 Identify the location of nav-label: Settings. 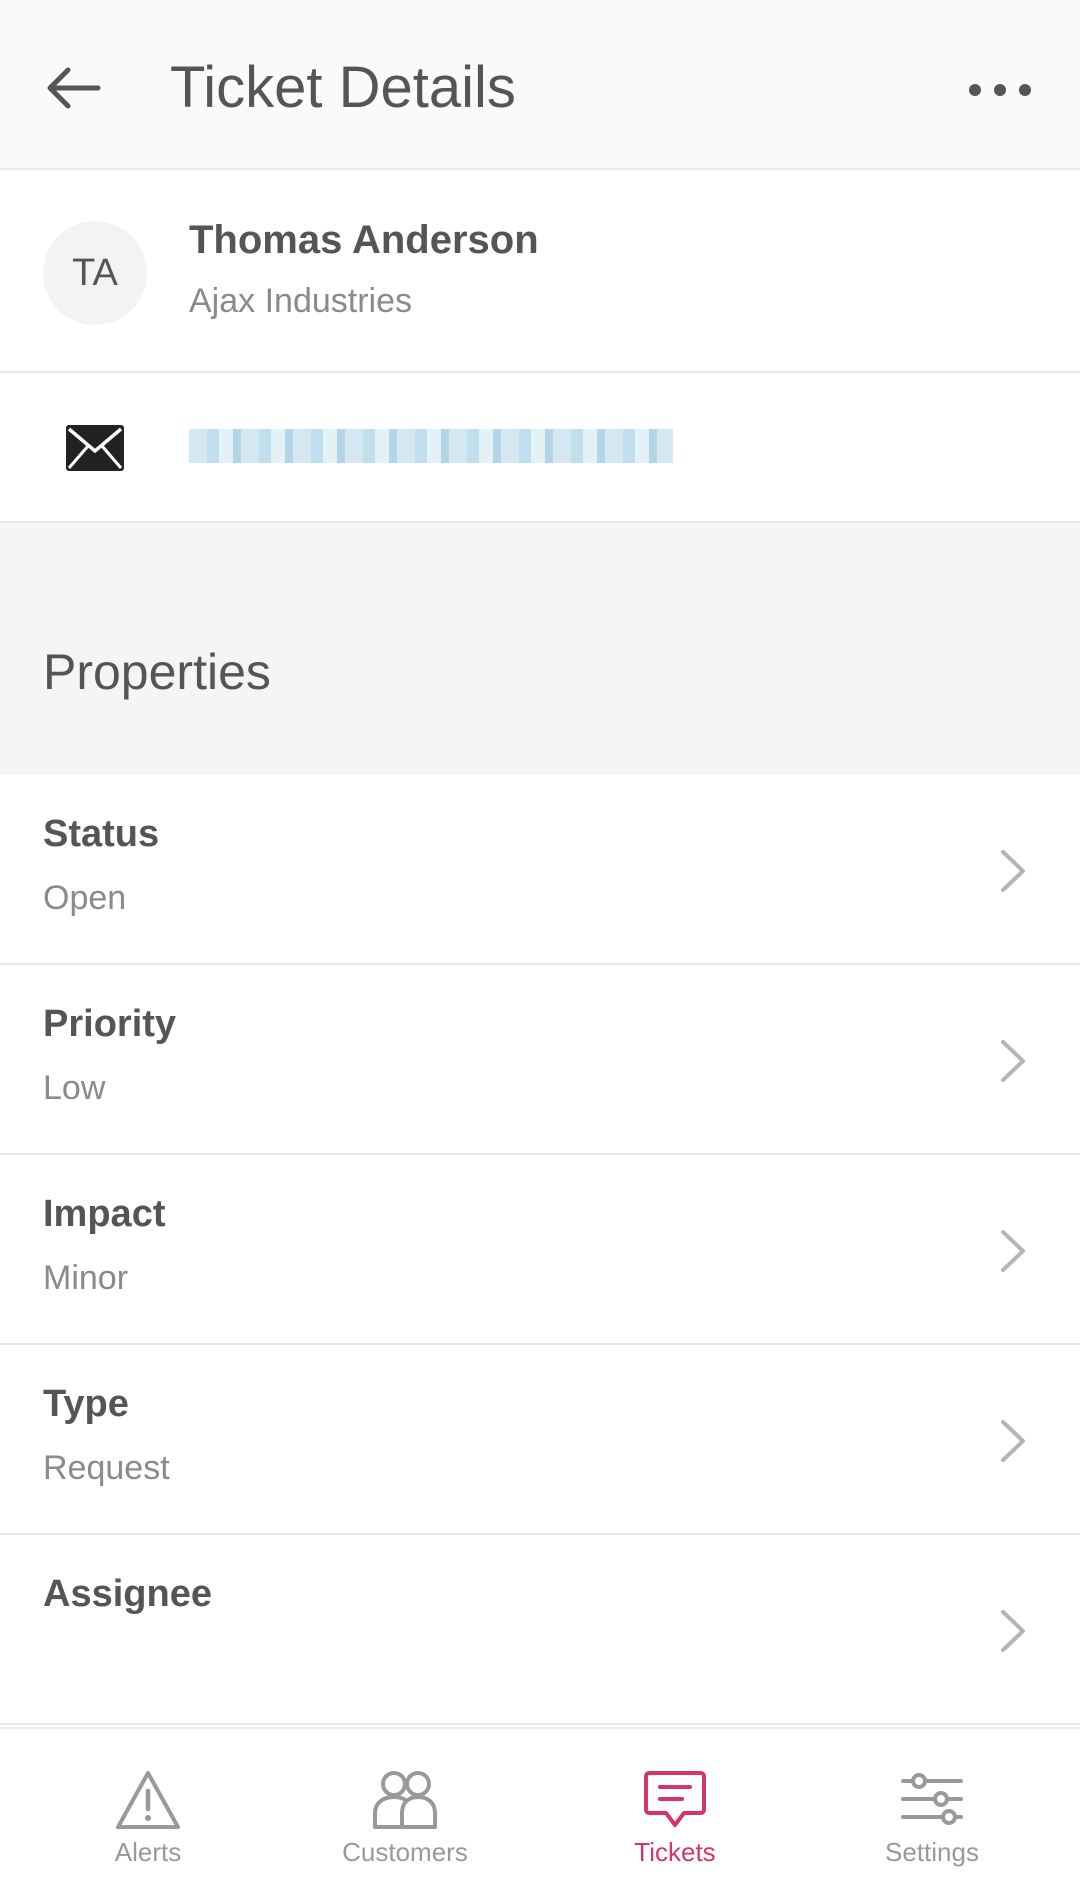
(932, 1852).